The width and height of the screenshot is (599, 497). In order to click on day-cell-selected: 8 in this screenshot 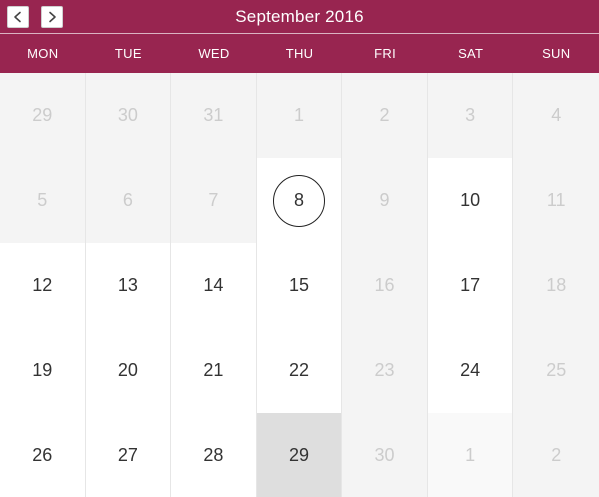, I will do `click(299, 200)`.